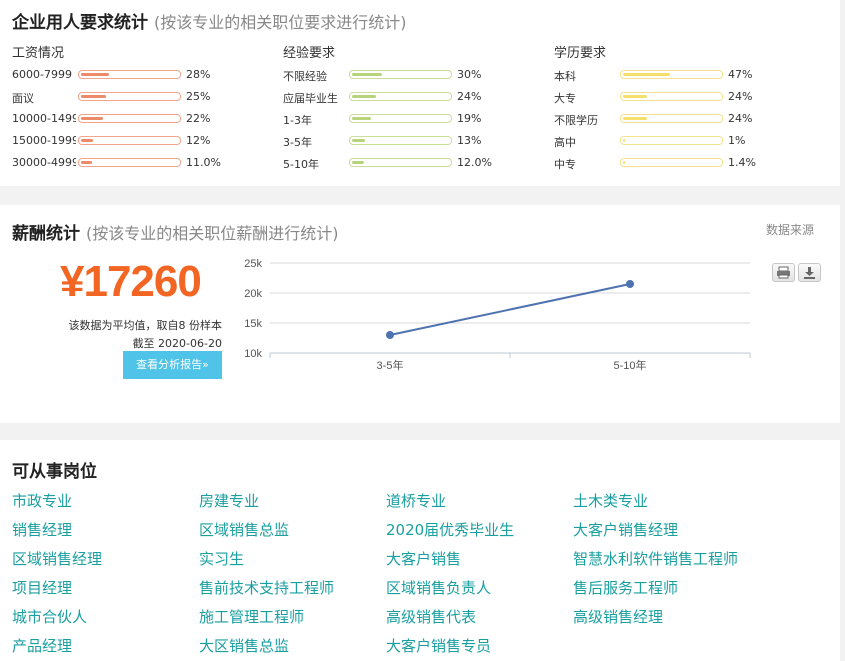 This screenshot has width=845, height=661. What do you see at coordinates (438, 587) in the screenshot?
I see `position-link: 区域销售负责人` at bounding box center [438, 587].